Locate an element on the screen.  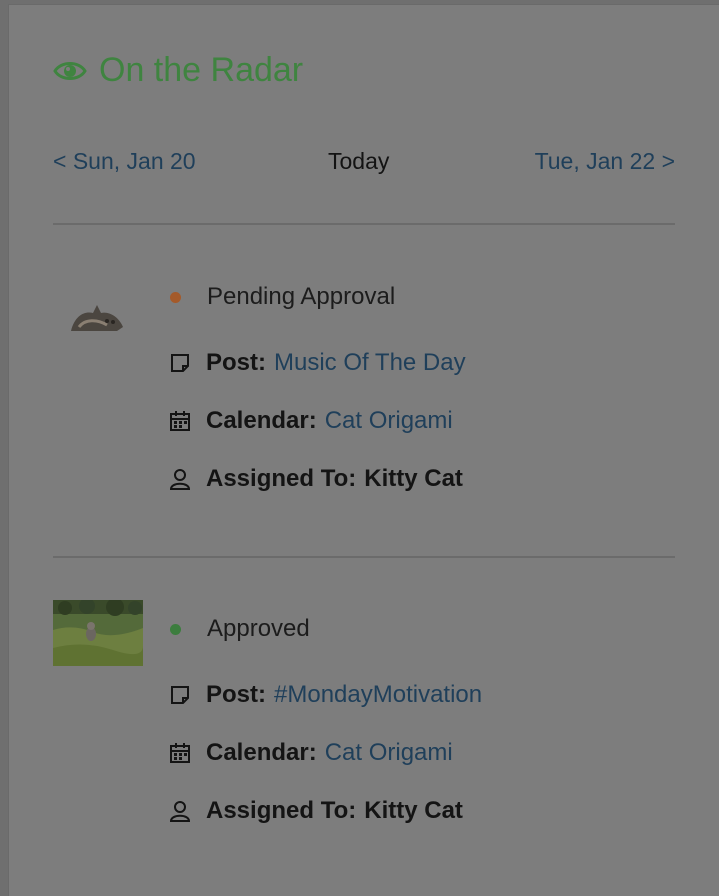
widget-title: On the Radar is located at coordinates (201, 70).